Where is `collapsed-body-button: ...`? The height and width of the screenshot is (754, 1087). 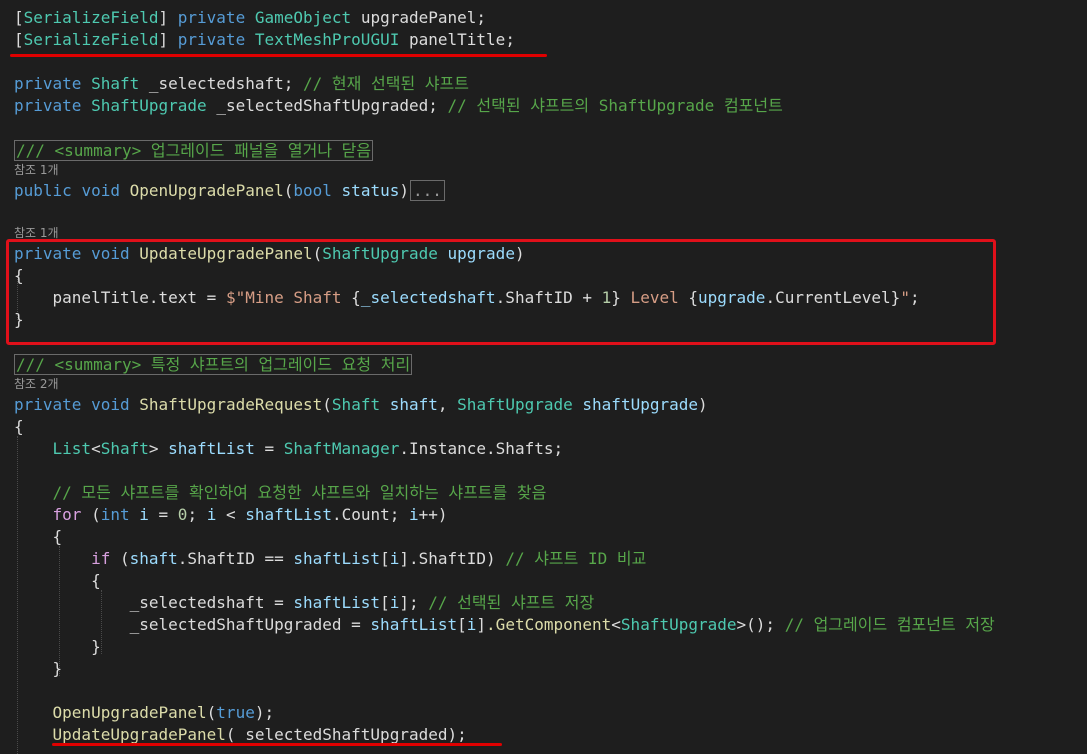
collapsed-body-button: ... is located at coordinates (427, 190).